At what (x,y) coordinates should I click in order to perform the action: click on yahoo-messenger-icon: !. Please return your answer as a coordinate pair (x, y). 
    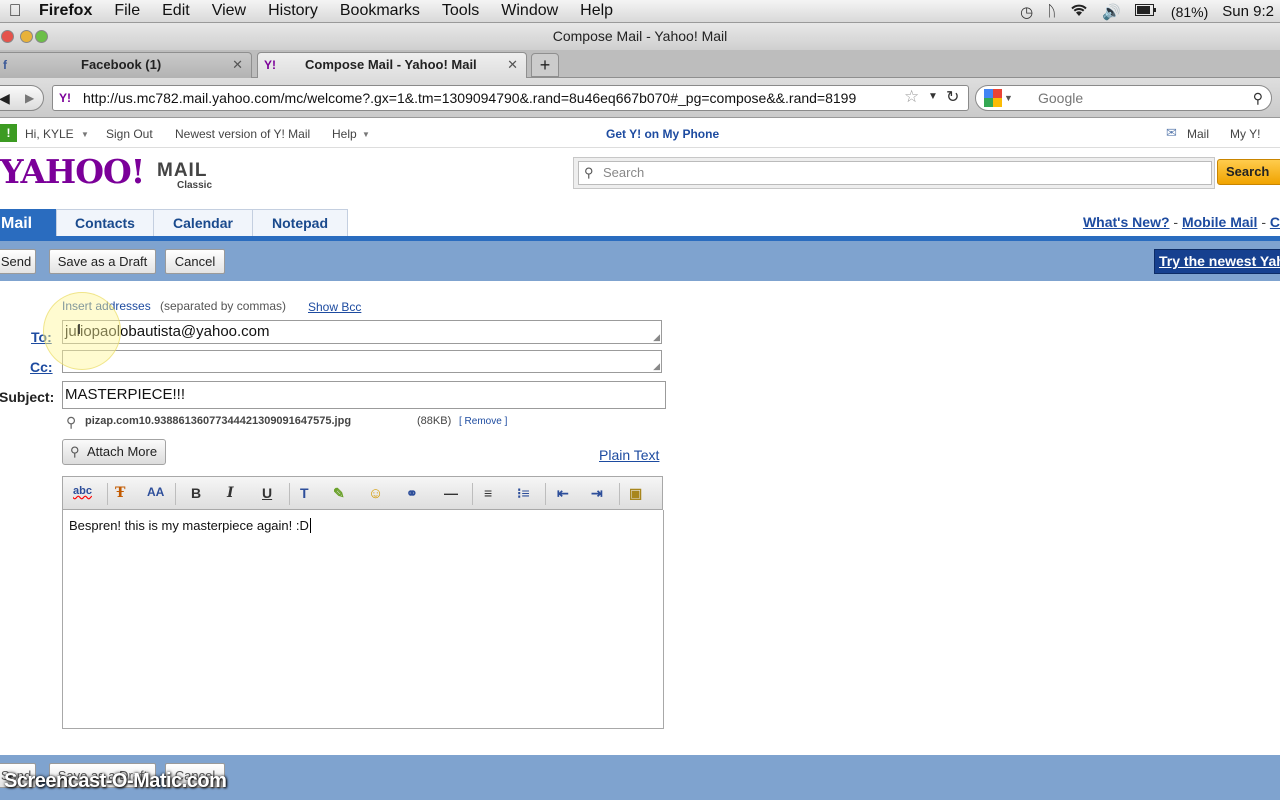
    Looking at the image, I should click on (8, 133).